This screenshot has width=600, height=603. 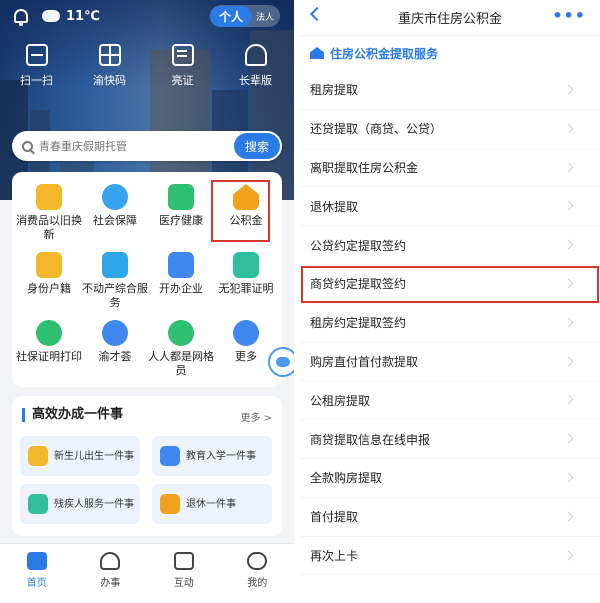 I want to click on quick-label: 长辈版, so click(x=255, y=80).